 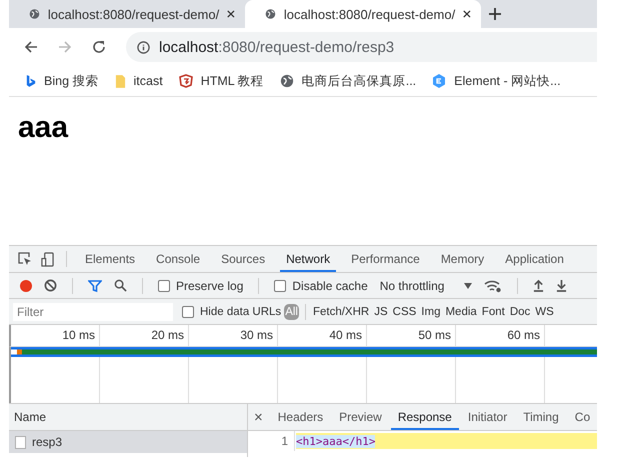 I want to click on filter-icon, so click(x=95, y=285).